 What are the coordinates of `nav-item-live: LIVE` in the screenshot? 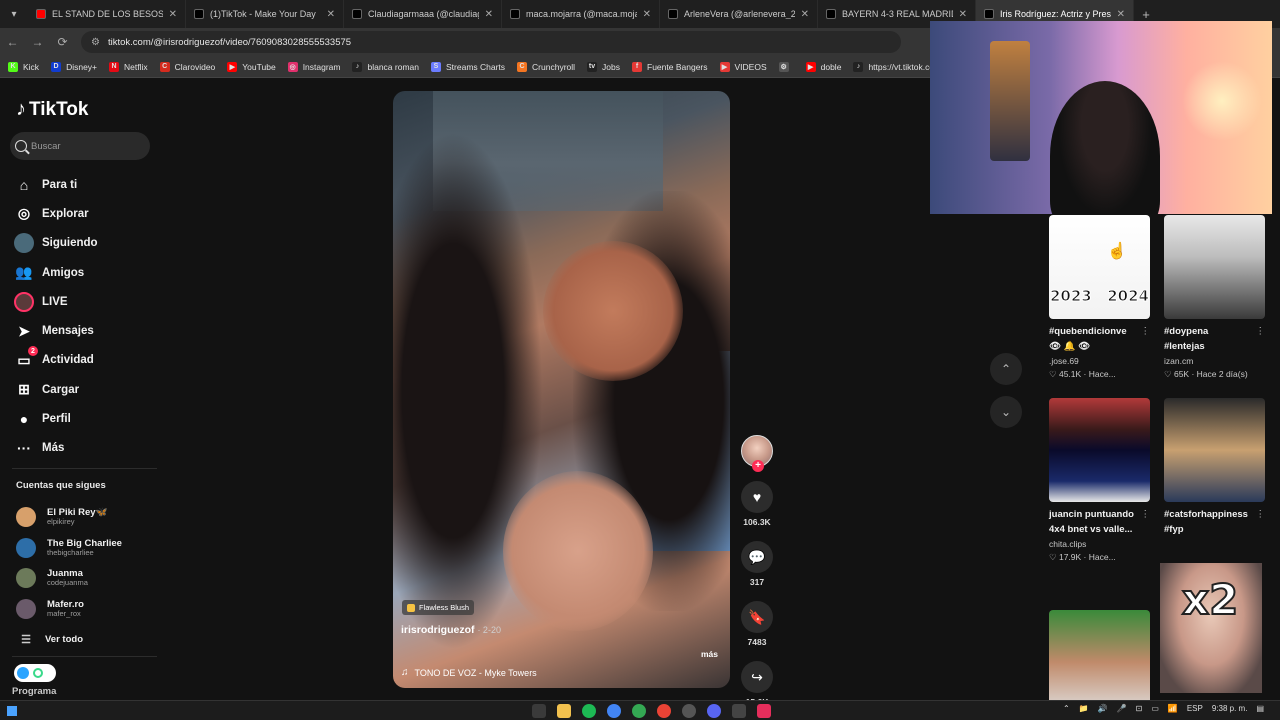 It's located at (56, 301).